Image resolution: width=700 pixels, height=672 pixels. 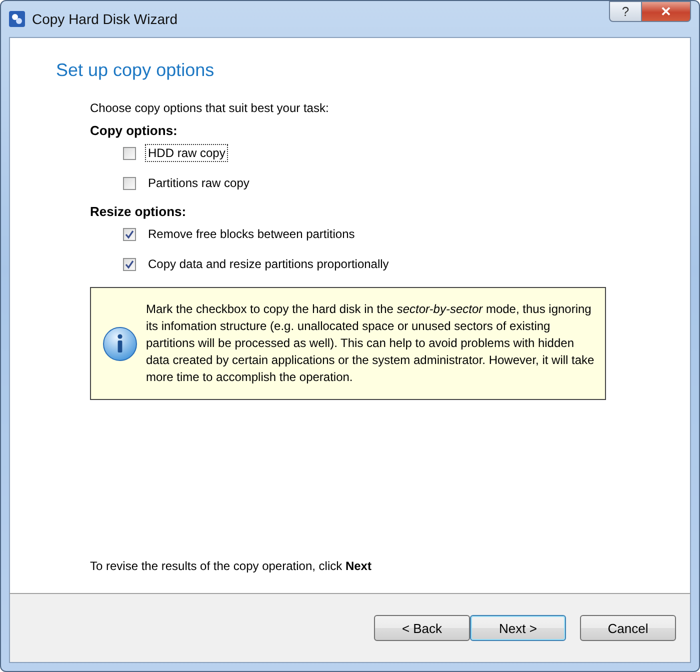 I want to click on intro-text: Choose copy options that suit best your task:, so click(x=210, y=108).